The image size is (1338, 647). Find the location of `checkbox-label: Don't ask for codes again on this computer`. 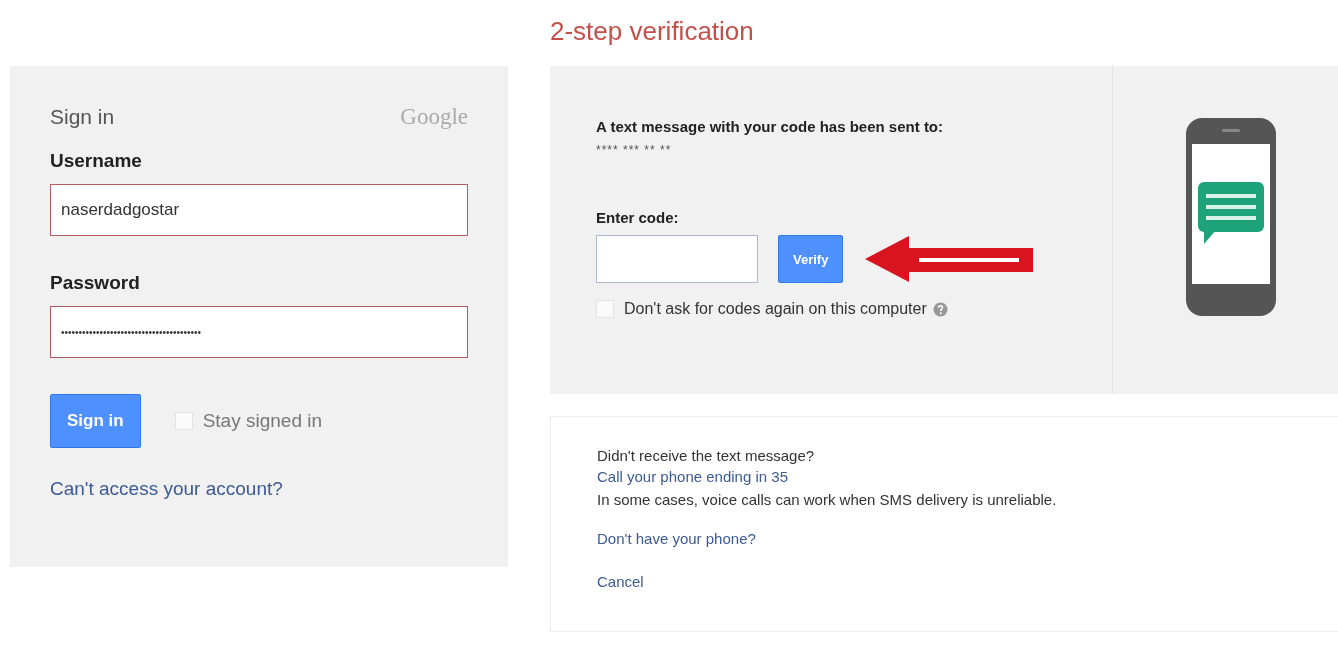

checkbox-label: Don't ask for codes again on this computer is located at coordinates (775, 309).